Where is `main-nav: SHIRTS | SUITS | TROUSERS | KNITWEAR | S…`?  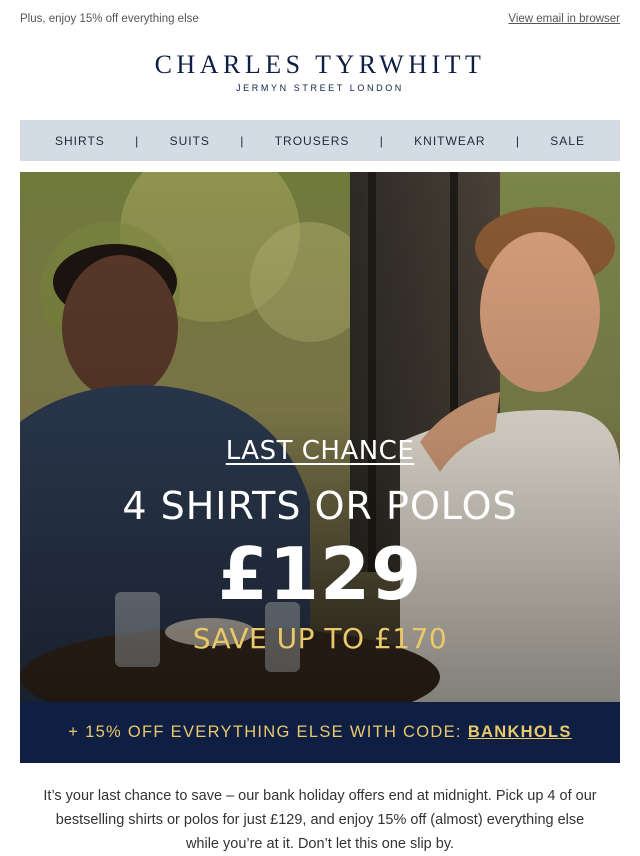 main-nav: SHIRTS | SUITS | TROUSERS | KNITWEAR | S… is located at coordinates (320, 140).